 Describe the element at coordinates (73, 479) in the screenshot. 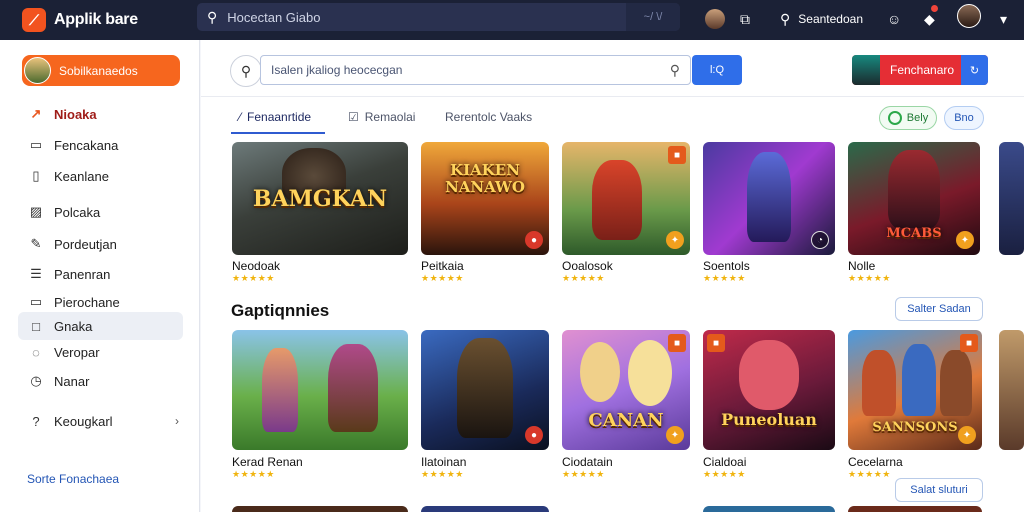

I see `sidebar-footer-link: Sorte Fonachaea` at that location.